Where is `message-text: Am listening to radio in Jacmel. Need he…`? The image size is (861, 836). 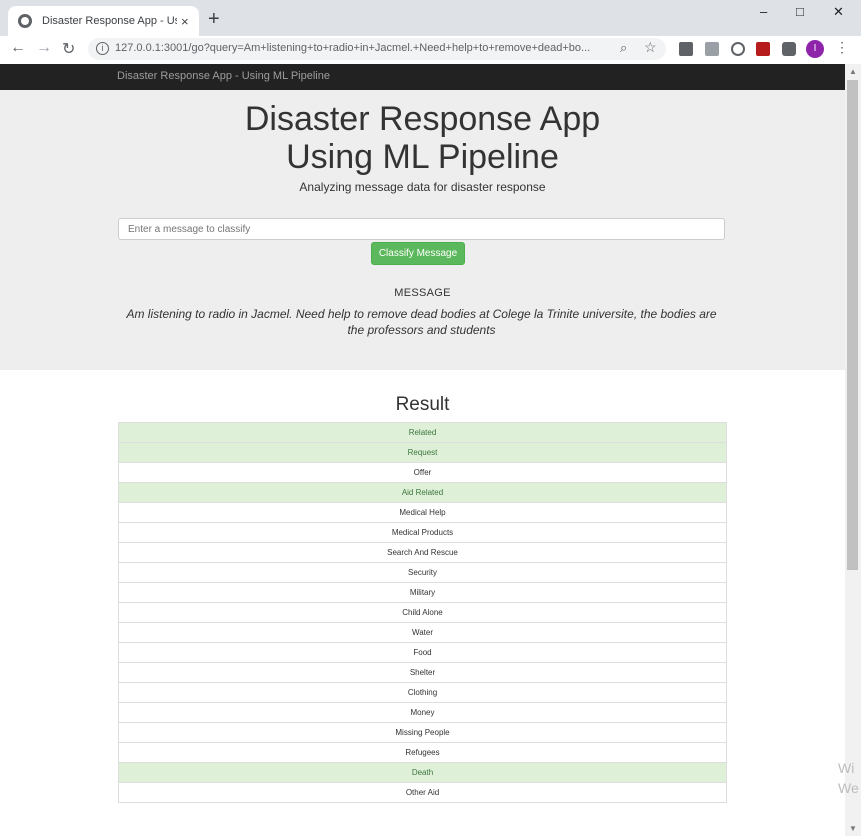
message-text: Am listening to radio in Jacmel. Need he… is located at coordinates (421, 322).